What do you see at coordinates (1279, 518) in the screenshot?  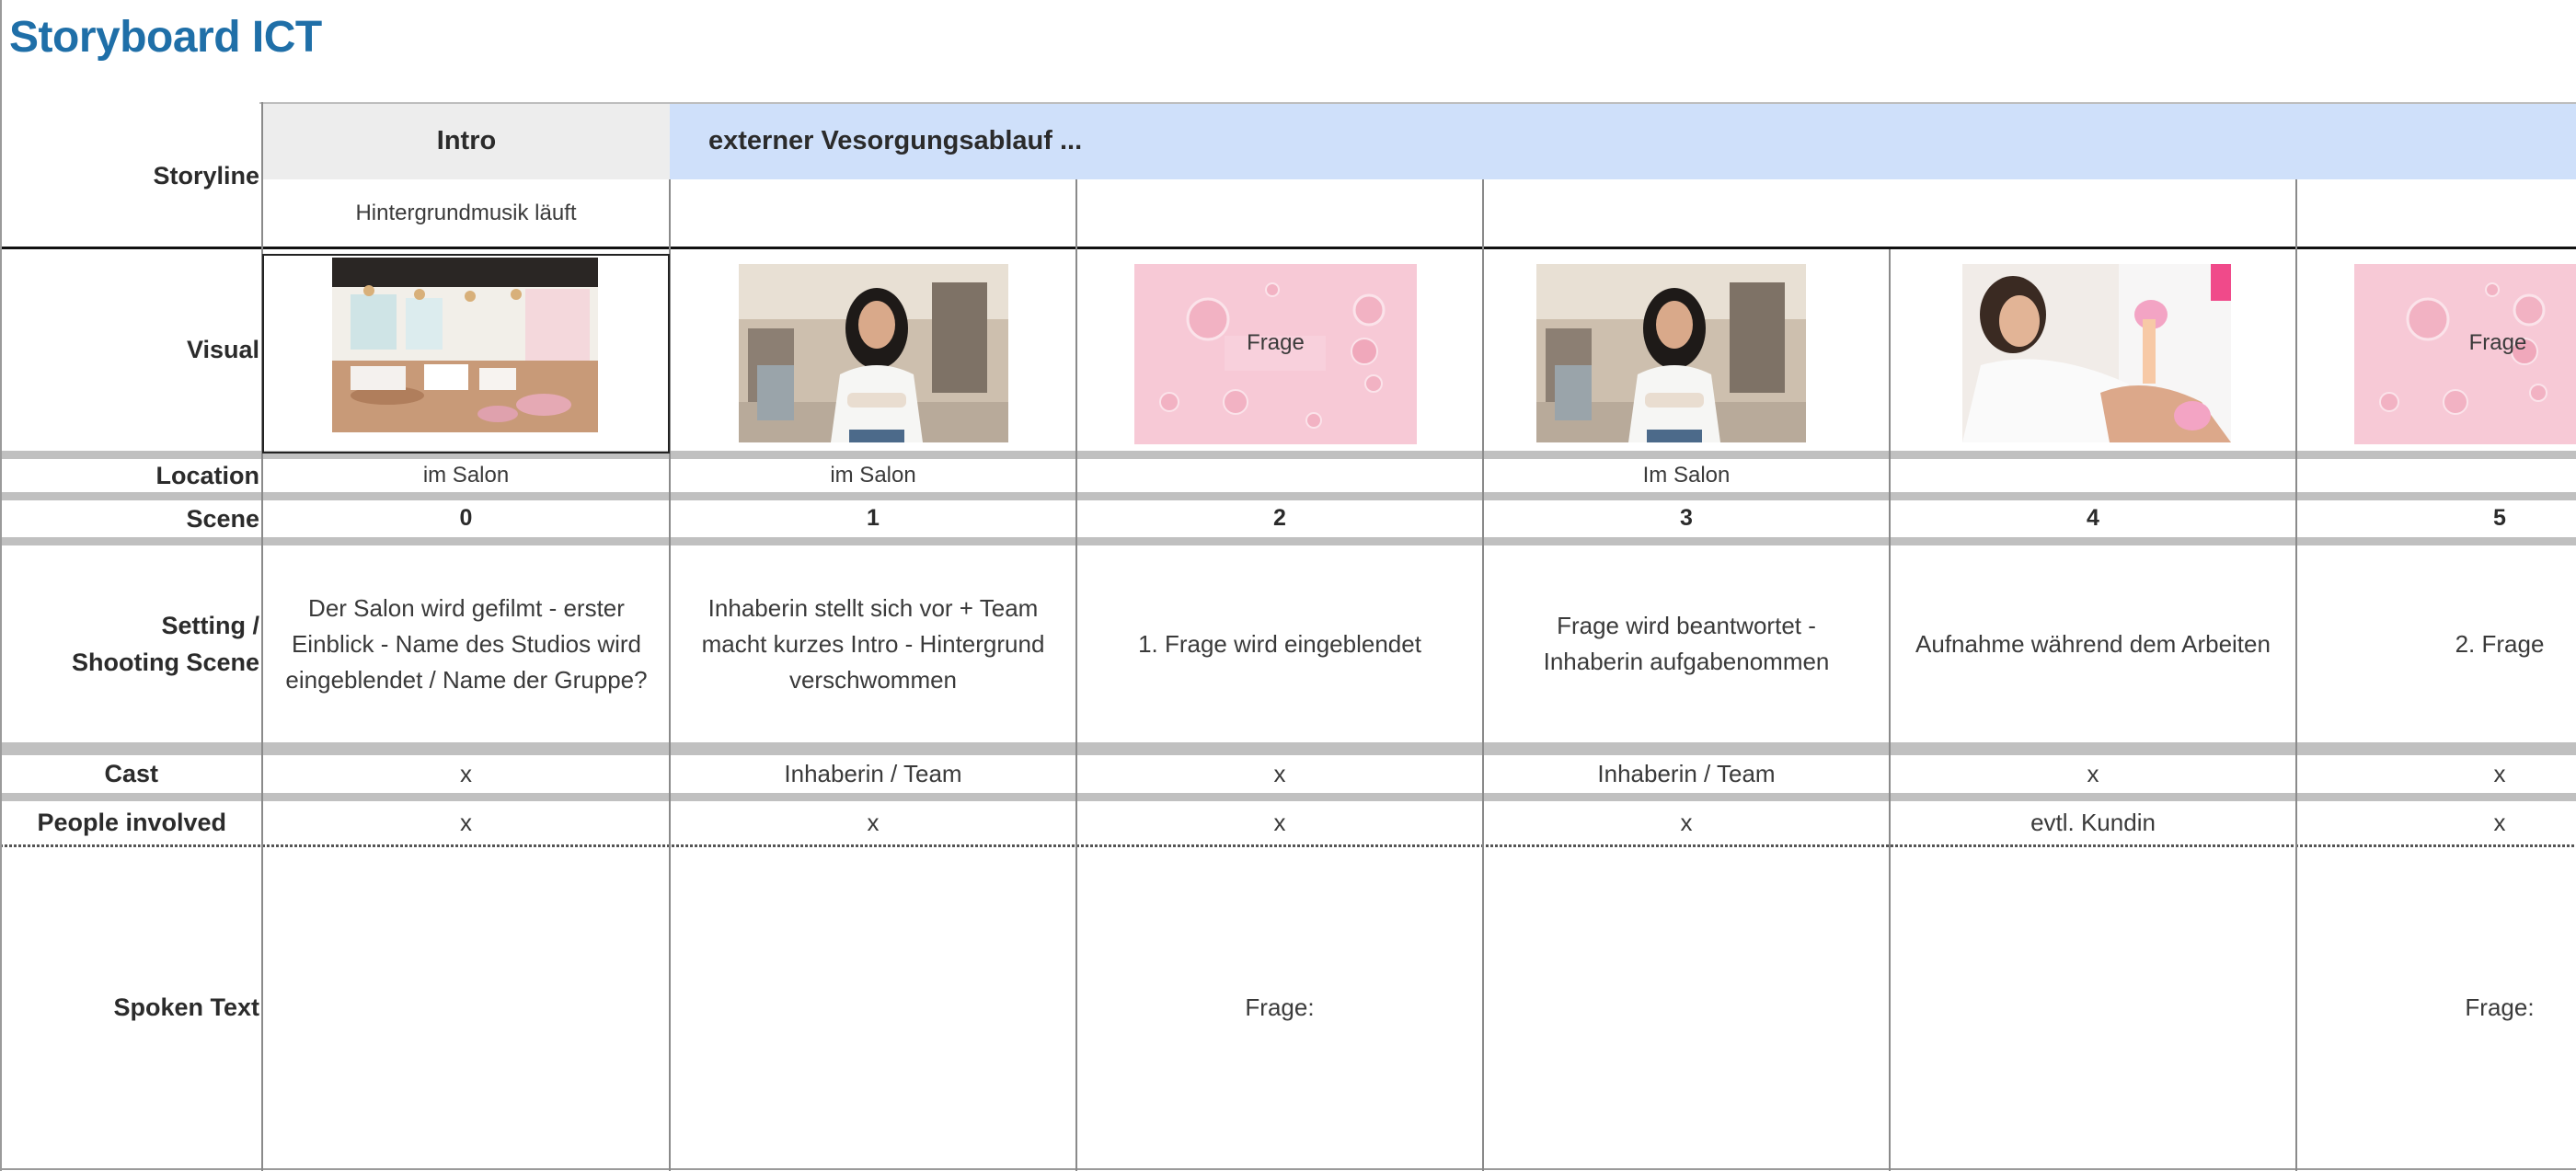 I see `scene-number-cell: 2` at bounding box center [1279, 518].